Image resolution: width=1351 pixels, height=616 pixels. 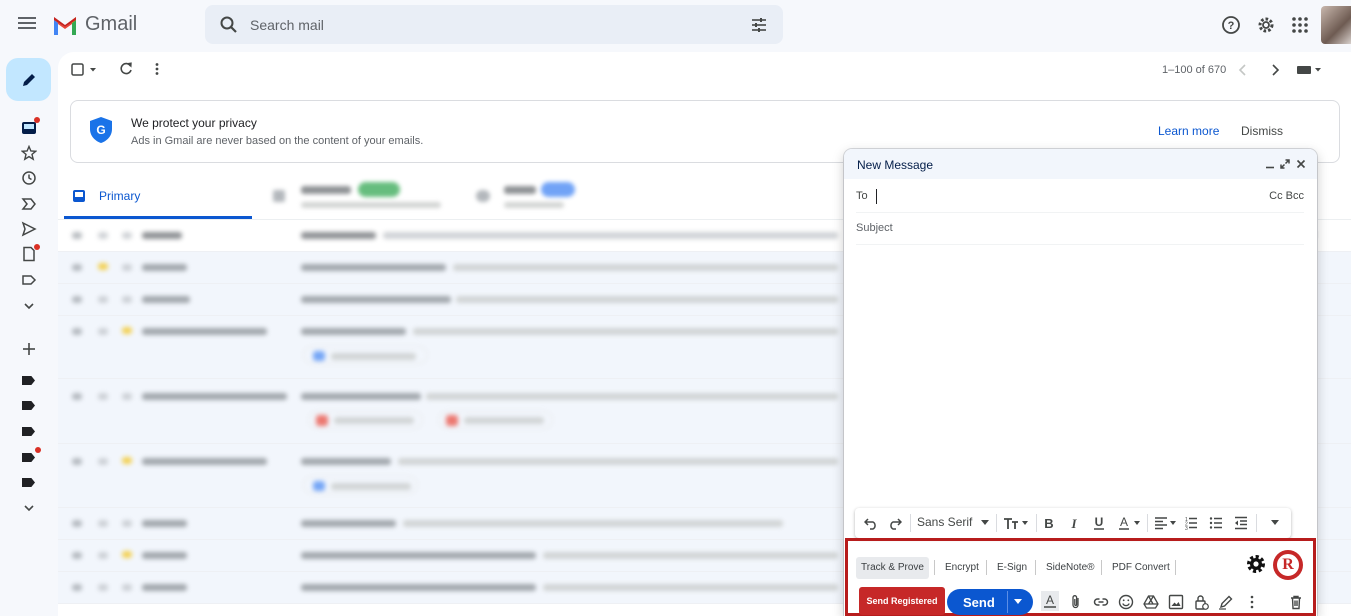 I want to click on rpost-logo-letter: R, so click(x=1288, y=565).